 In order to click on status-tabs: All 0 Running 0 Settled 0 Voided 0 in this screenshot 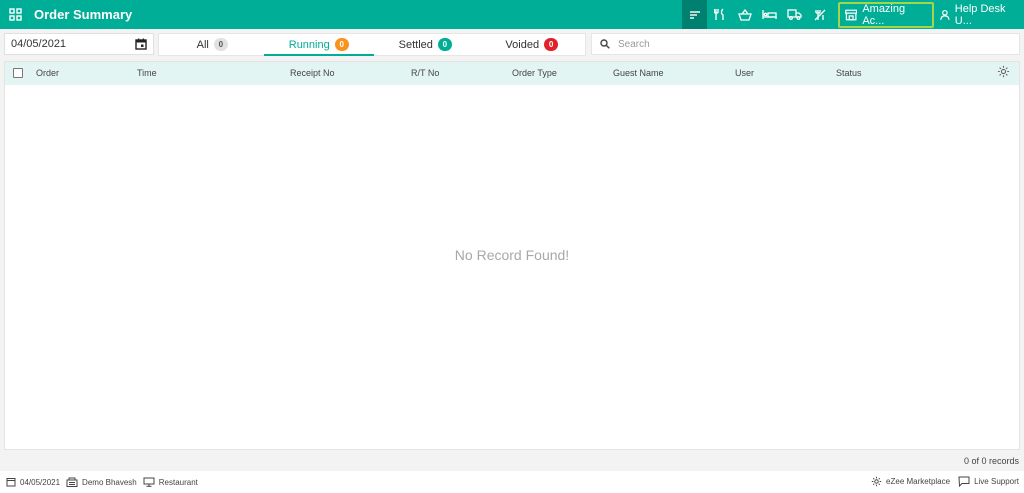, I will do `click(372, 44)`.